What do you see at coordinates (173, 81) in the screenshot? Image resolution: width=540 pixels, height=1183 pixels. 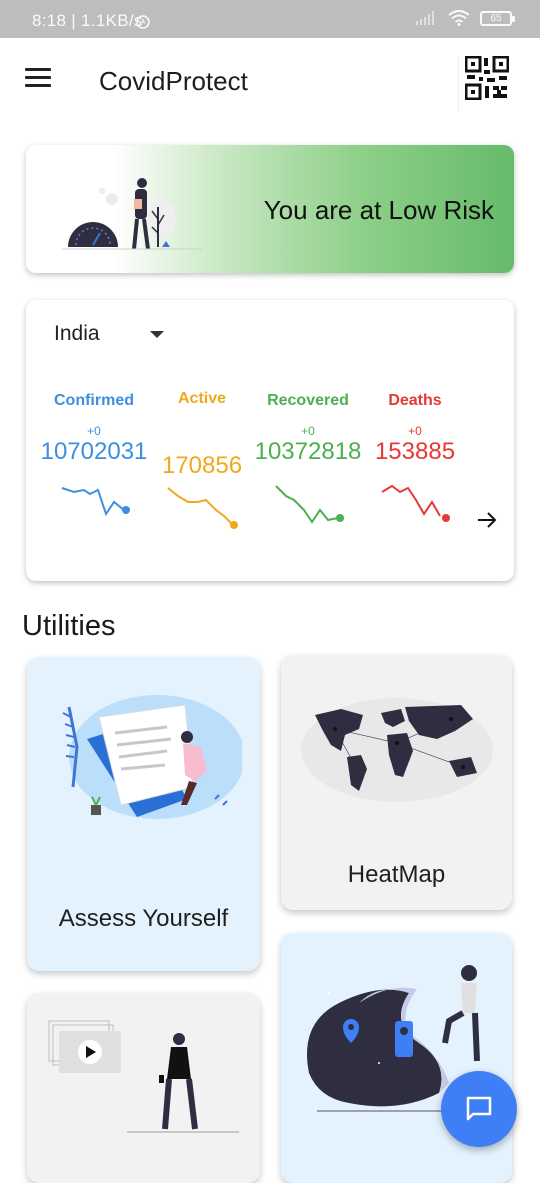 I see `app-title: CovidProtect` at bounding box center [173, 81].